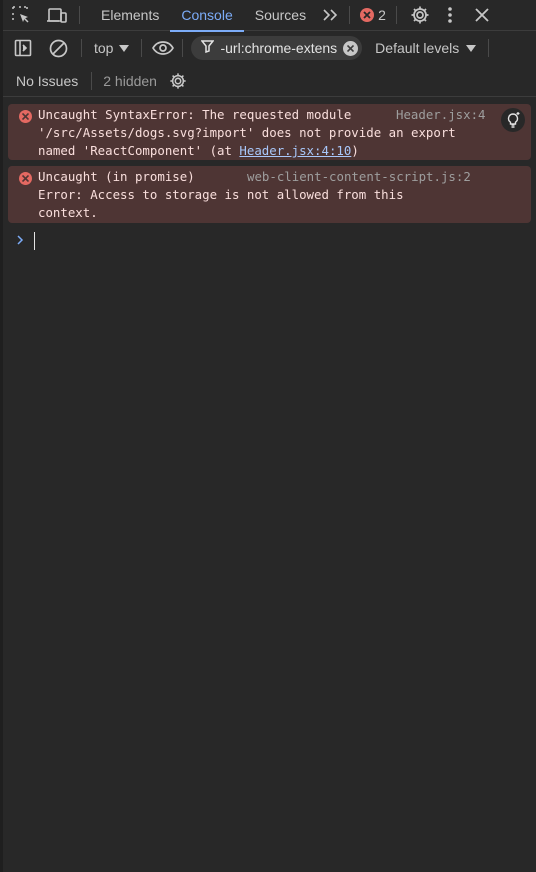  I want to click on sidebar-toggle-icon, so click(23, 48).